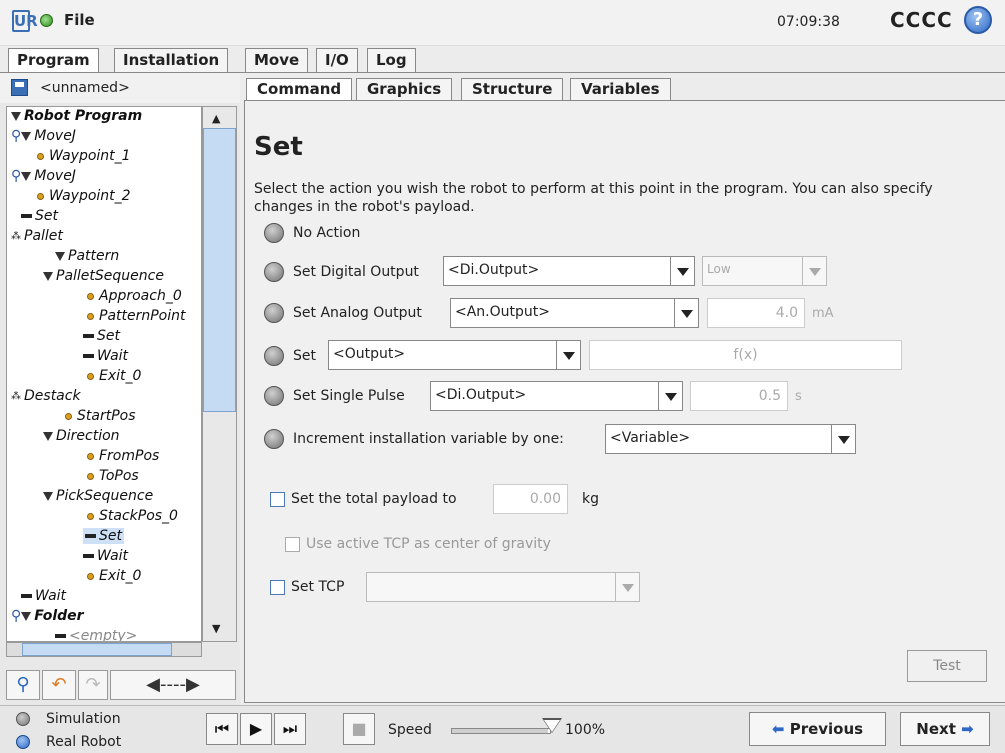  Describe the element at coordinates (132, 516) in the screenshot. I see `tree-node-waypoint: StackPos_0` at that location.